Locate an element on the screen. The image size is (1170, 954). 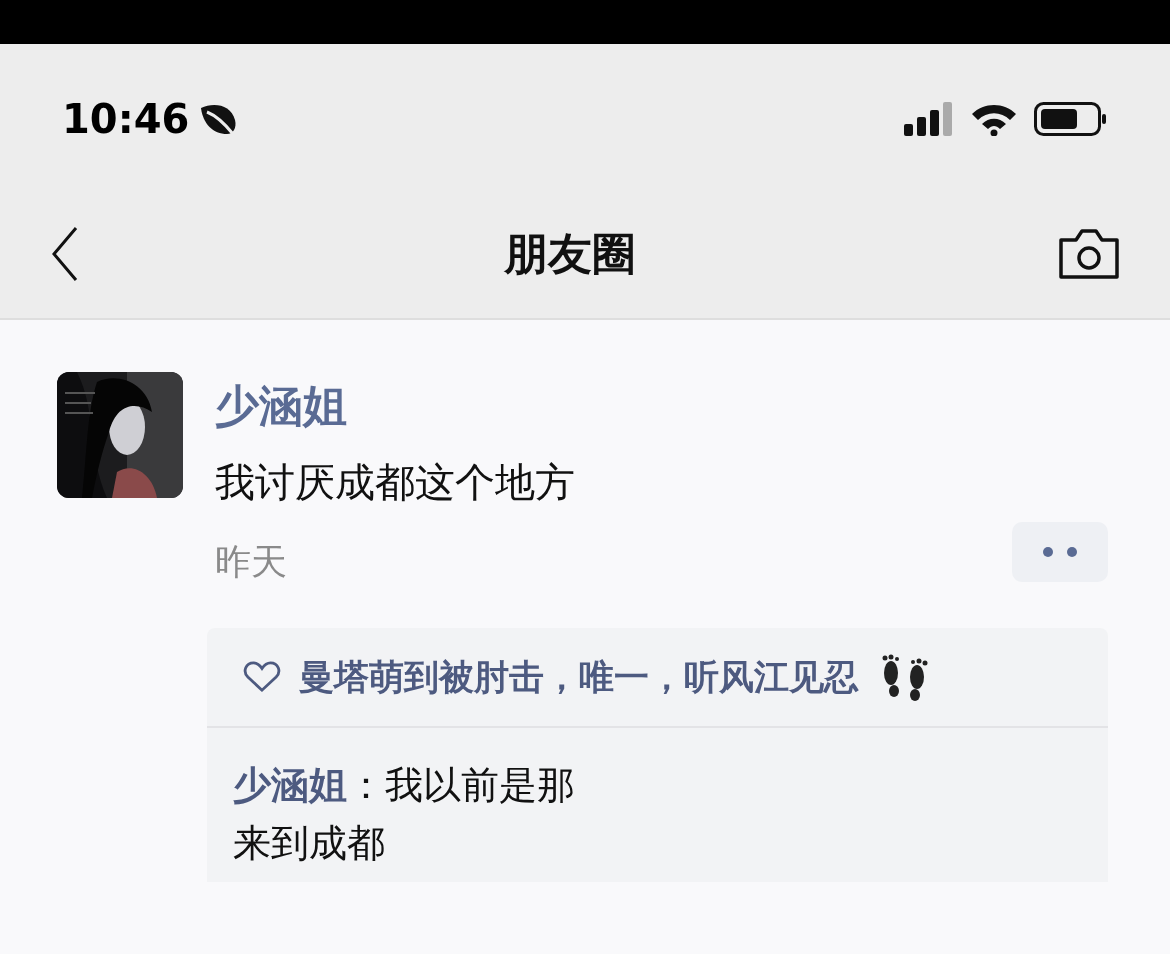
post-time: 昨天 is located at coordinates (251, 562).